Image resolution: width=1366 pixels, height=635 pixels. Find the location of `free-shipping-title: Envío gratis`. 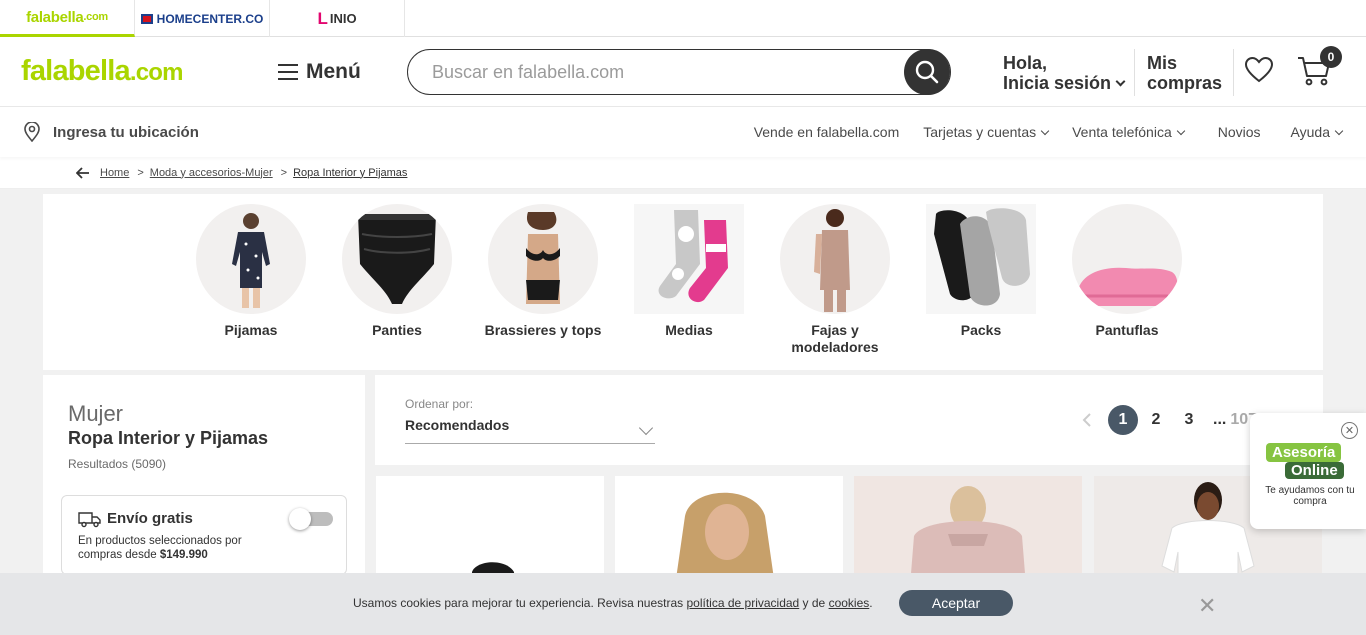

free-shipping-title: Envío gratis is located at coordinates (150, 518).